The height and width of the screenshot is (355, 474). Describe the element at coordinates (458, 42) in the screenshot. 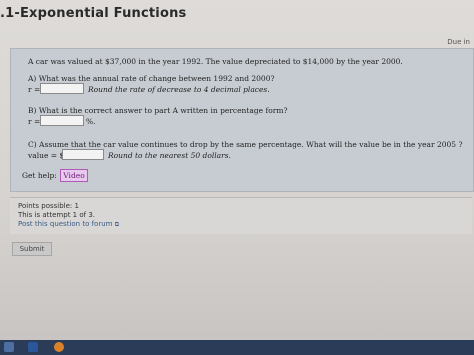

I see `due-label: Due in` at that location.